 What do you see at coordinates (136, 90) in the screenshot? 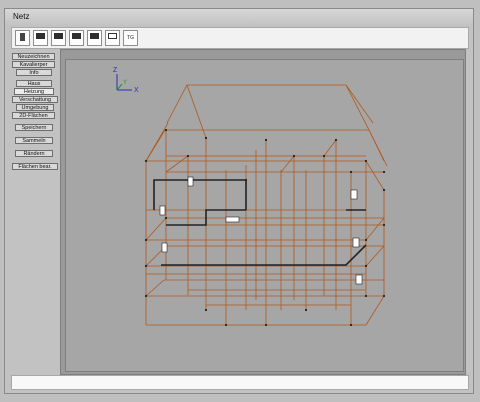
I see `axis-x-label: X` at bounding box center [136, 90].